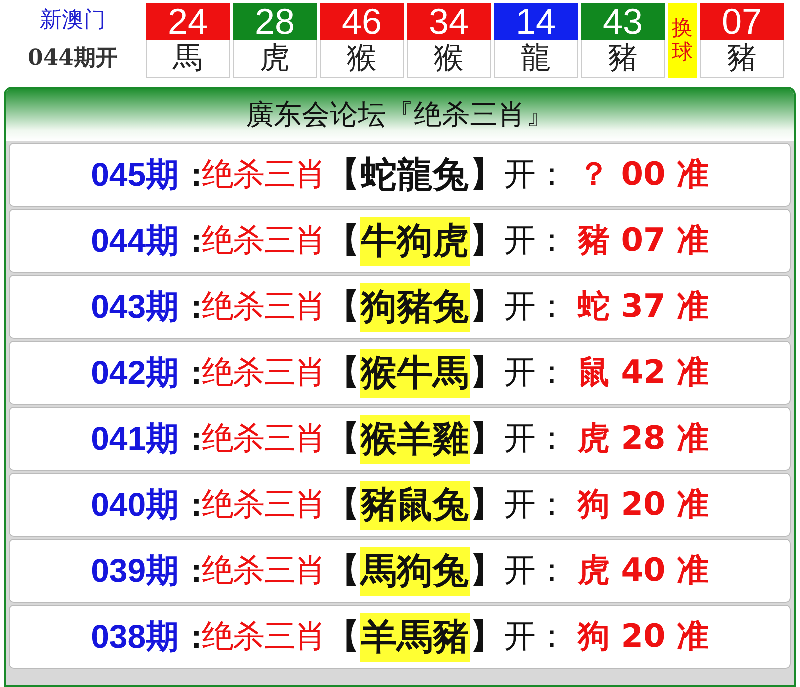 The width and height of the screenshot is (800, 687). Describe the element at coordinates (135, 174) in the screenshot. I see `period-number: 045期` at that location.